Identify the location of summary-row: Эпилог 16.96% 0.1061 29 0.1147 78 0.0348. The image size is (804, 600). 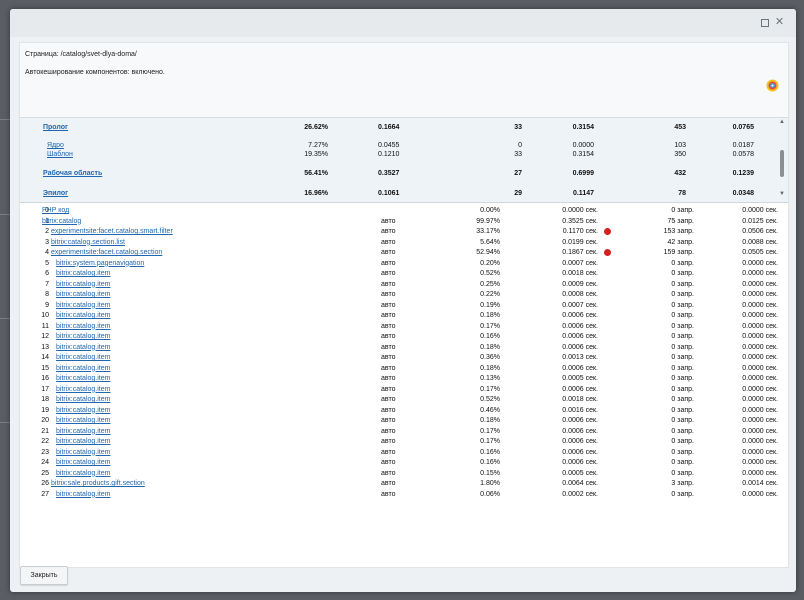
(400, 195).